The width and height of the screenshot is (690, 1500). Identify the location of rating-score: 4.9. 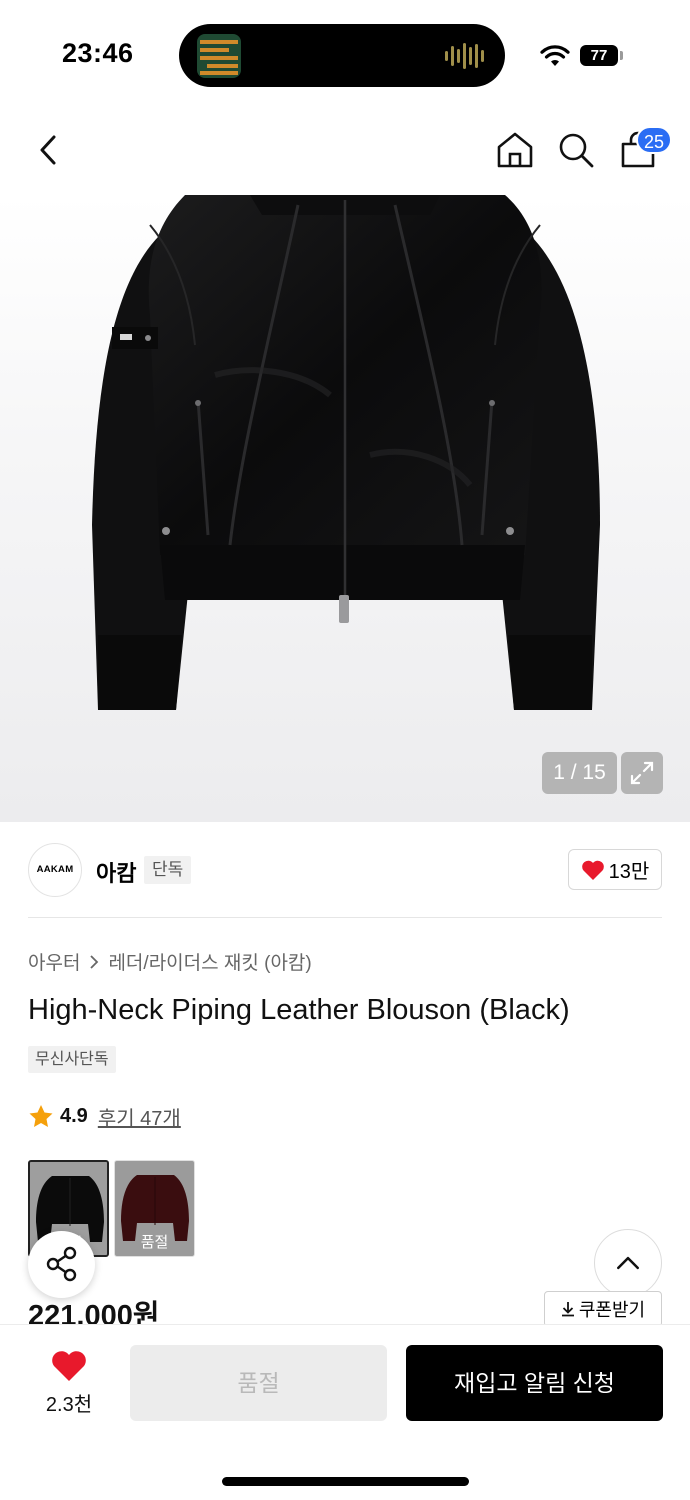
(74, 1116).